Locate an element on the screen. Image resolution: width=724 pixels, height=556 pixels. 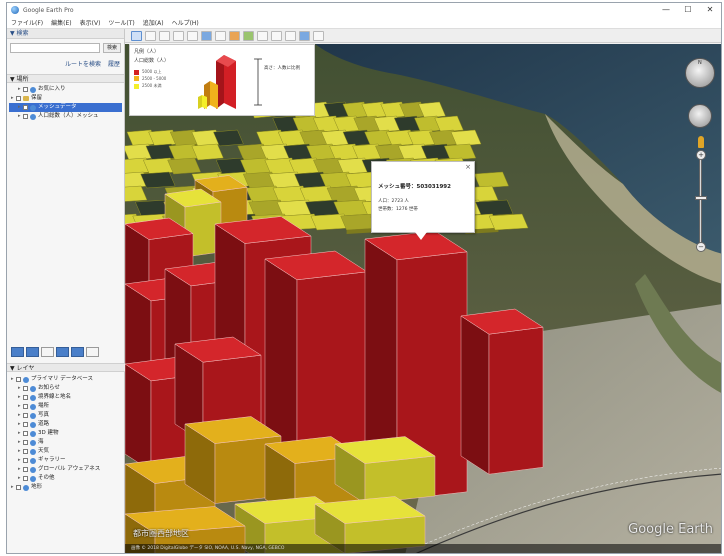
menu-tools: ツール(T) is located at coordinates (121, 22).